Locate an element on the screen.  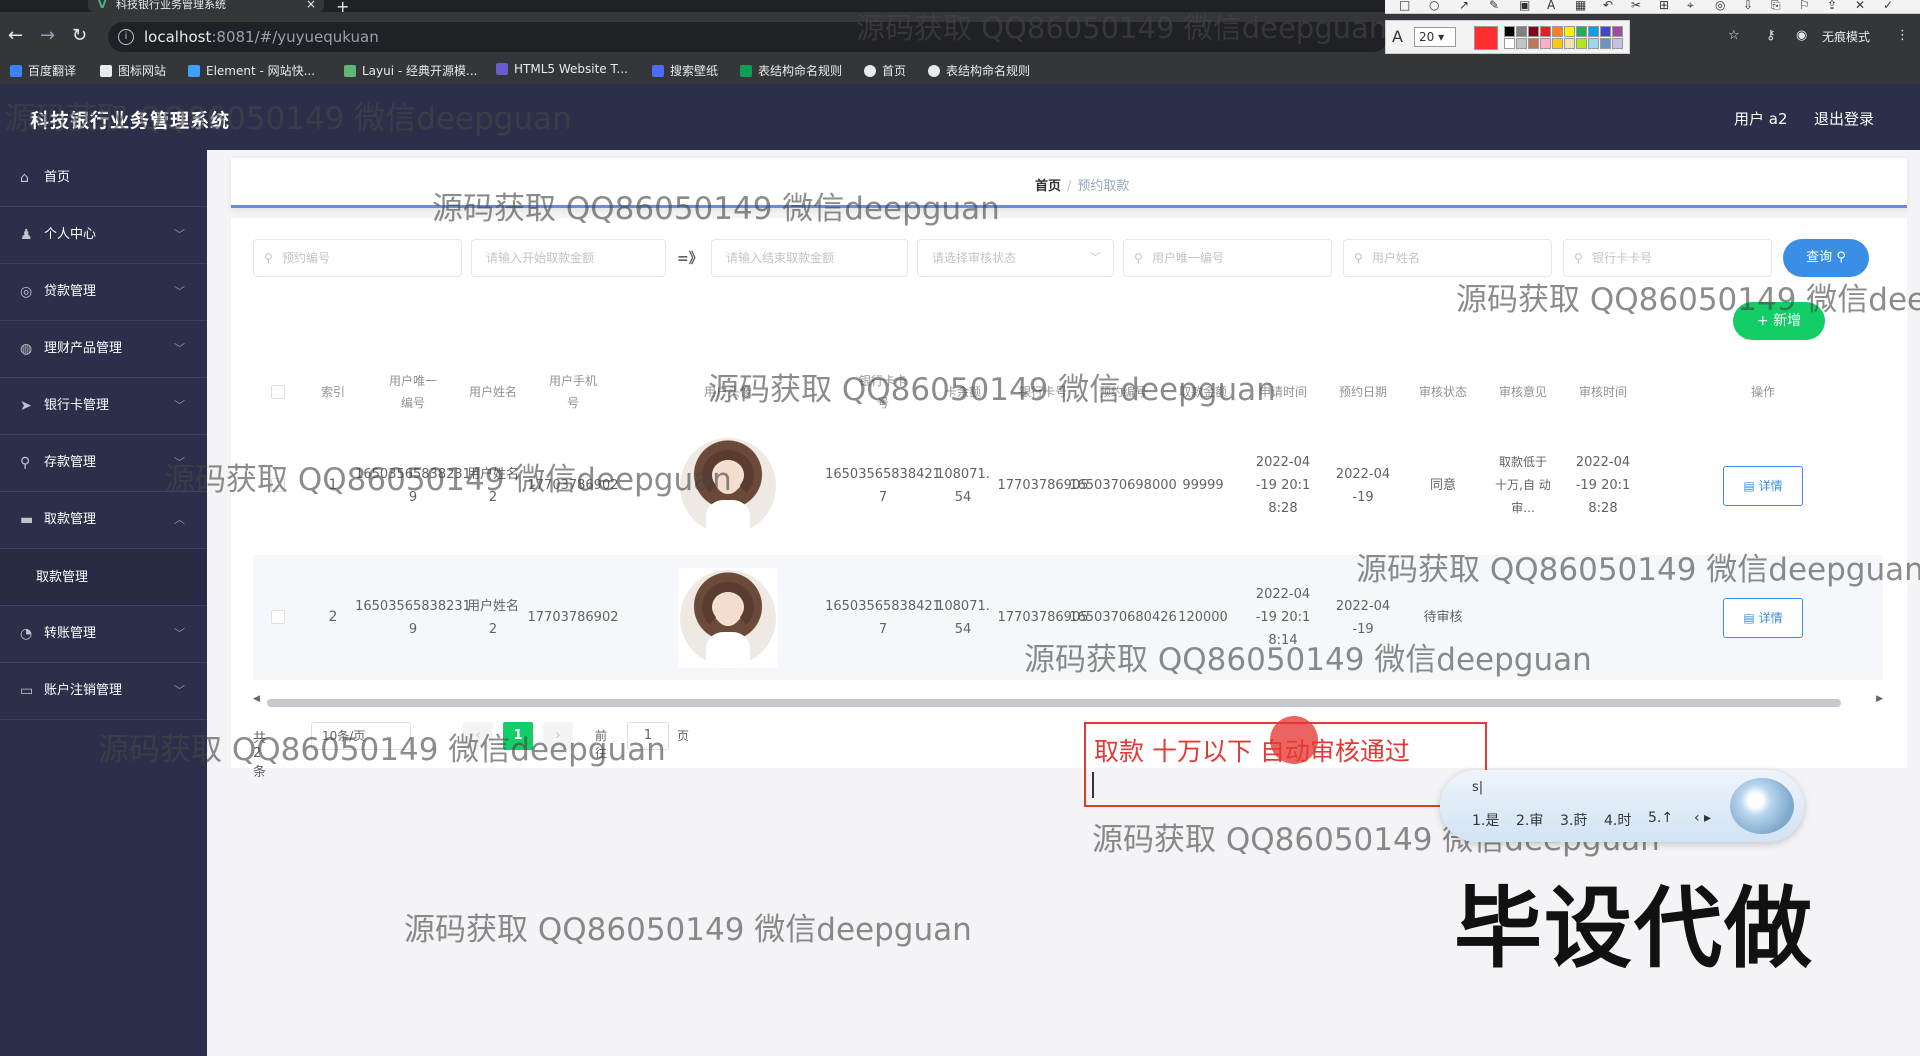
tab-close-icon: × is located at coordinates (311, 5).